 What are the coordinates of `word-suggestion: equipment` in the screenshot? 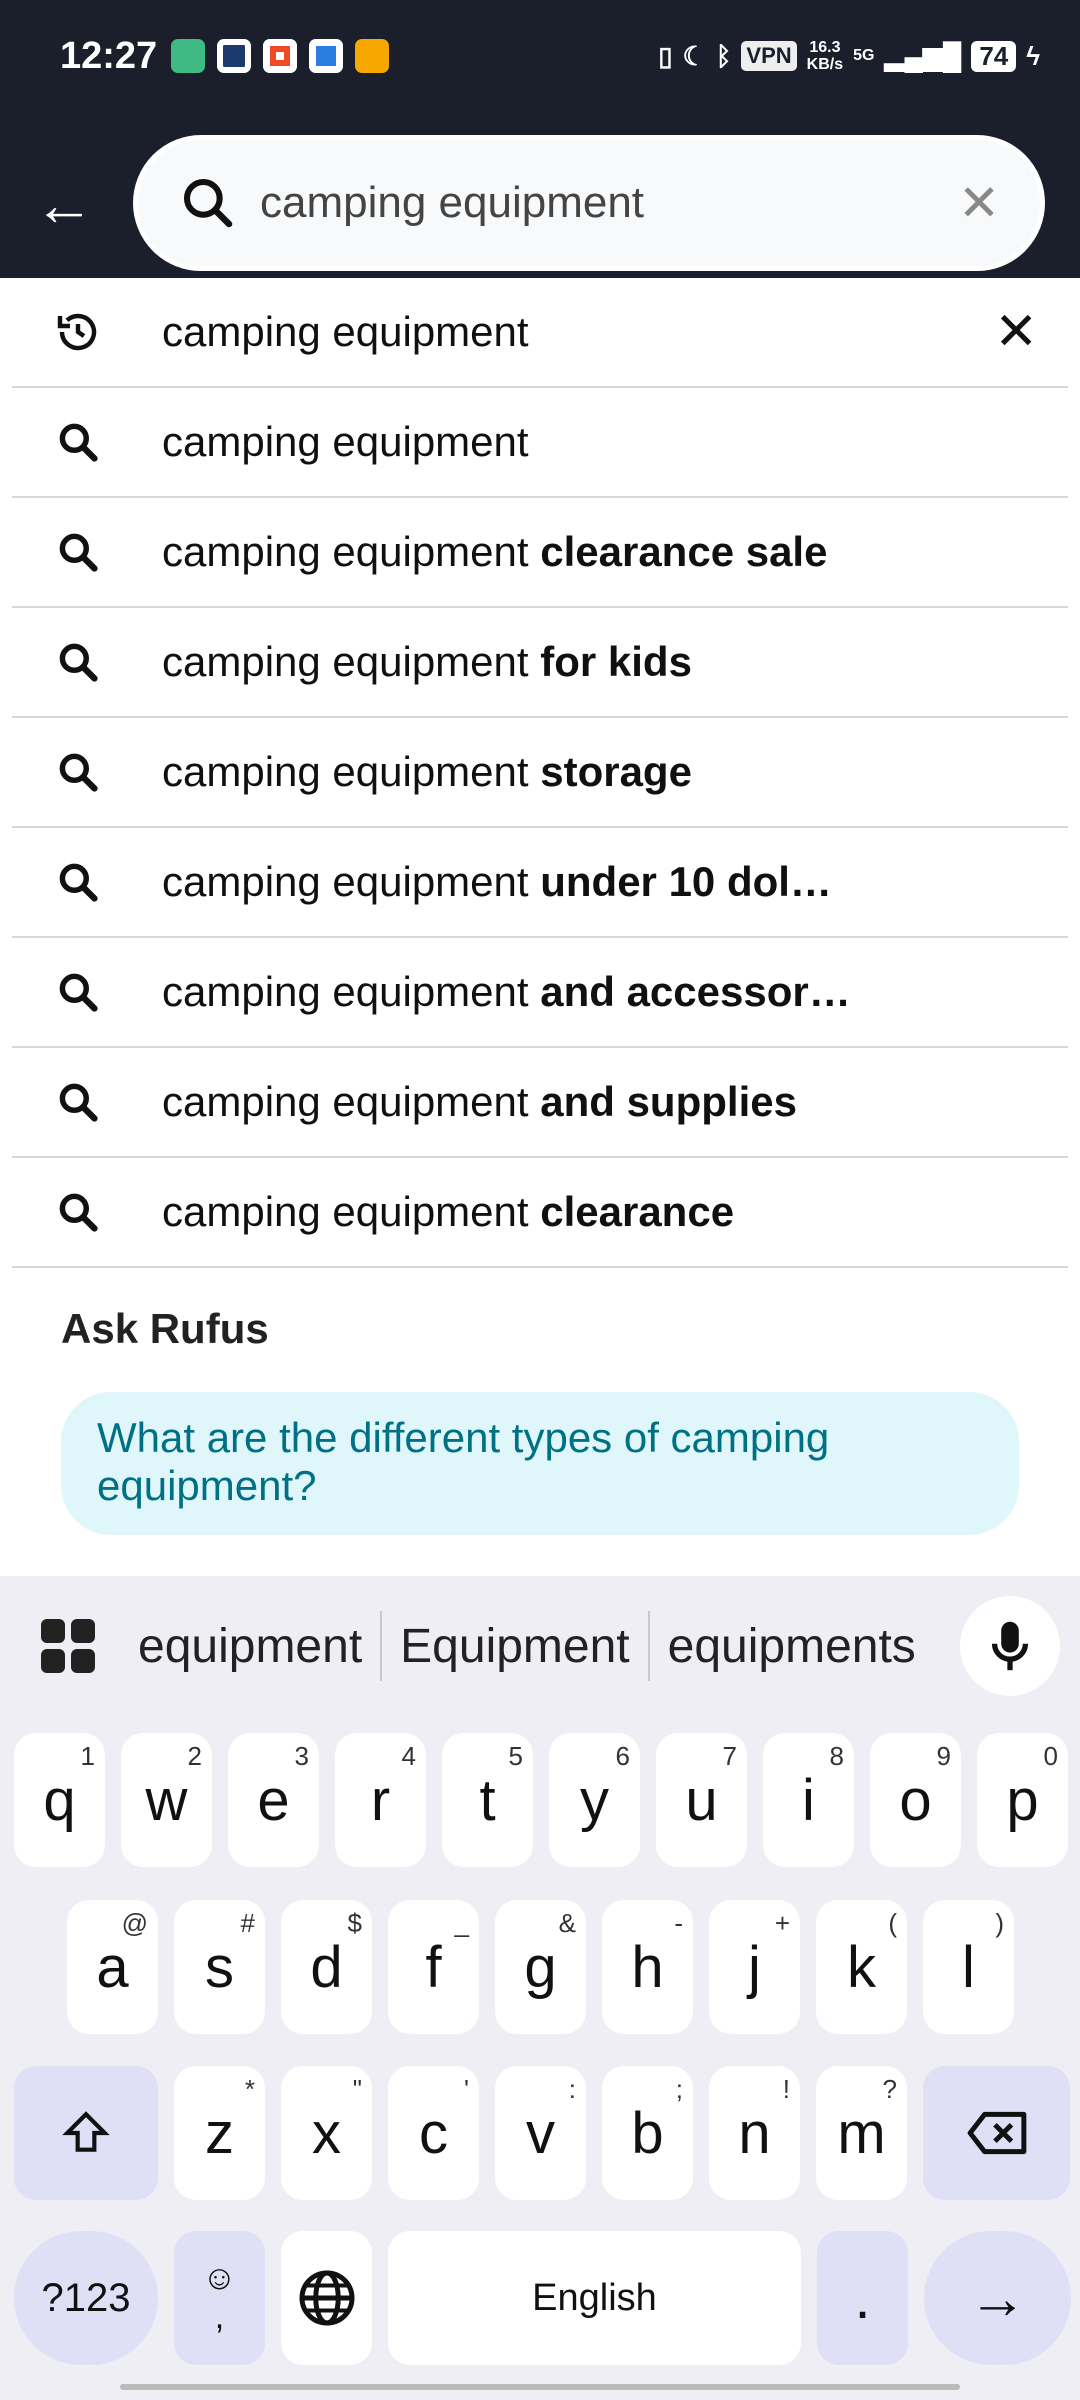 It's located at (250, 1646).